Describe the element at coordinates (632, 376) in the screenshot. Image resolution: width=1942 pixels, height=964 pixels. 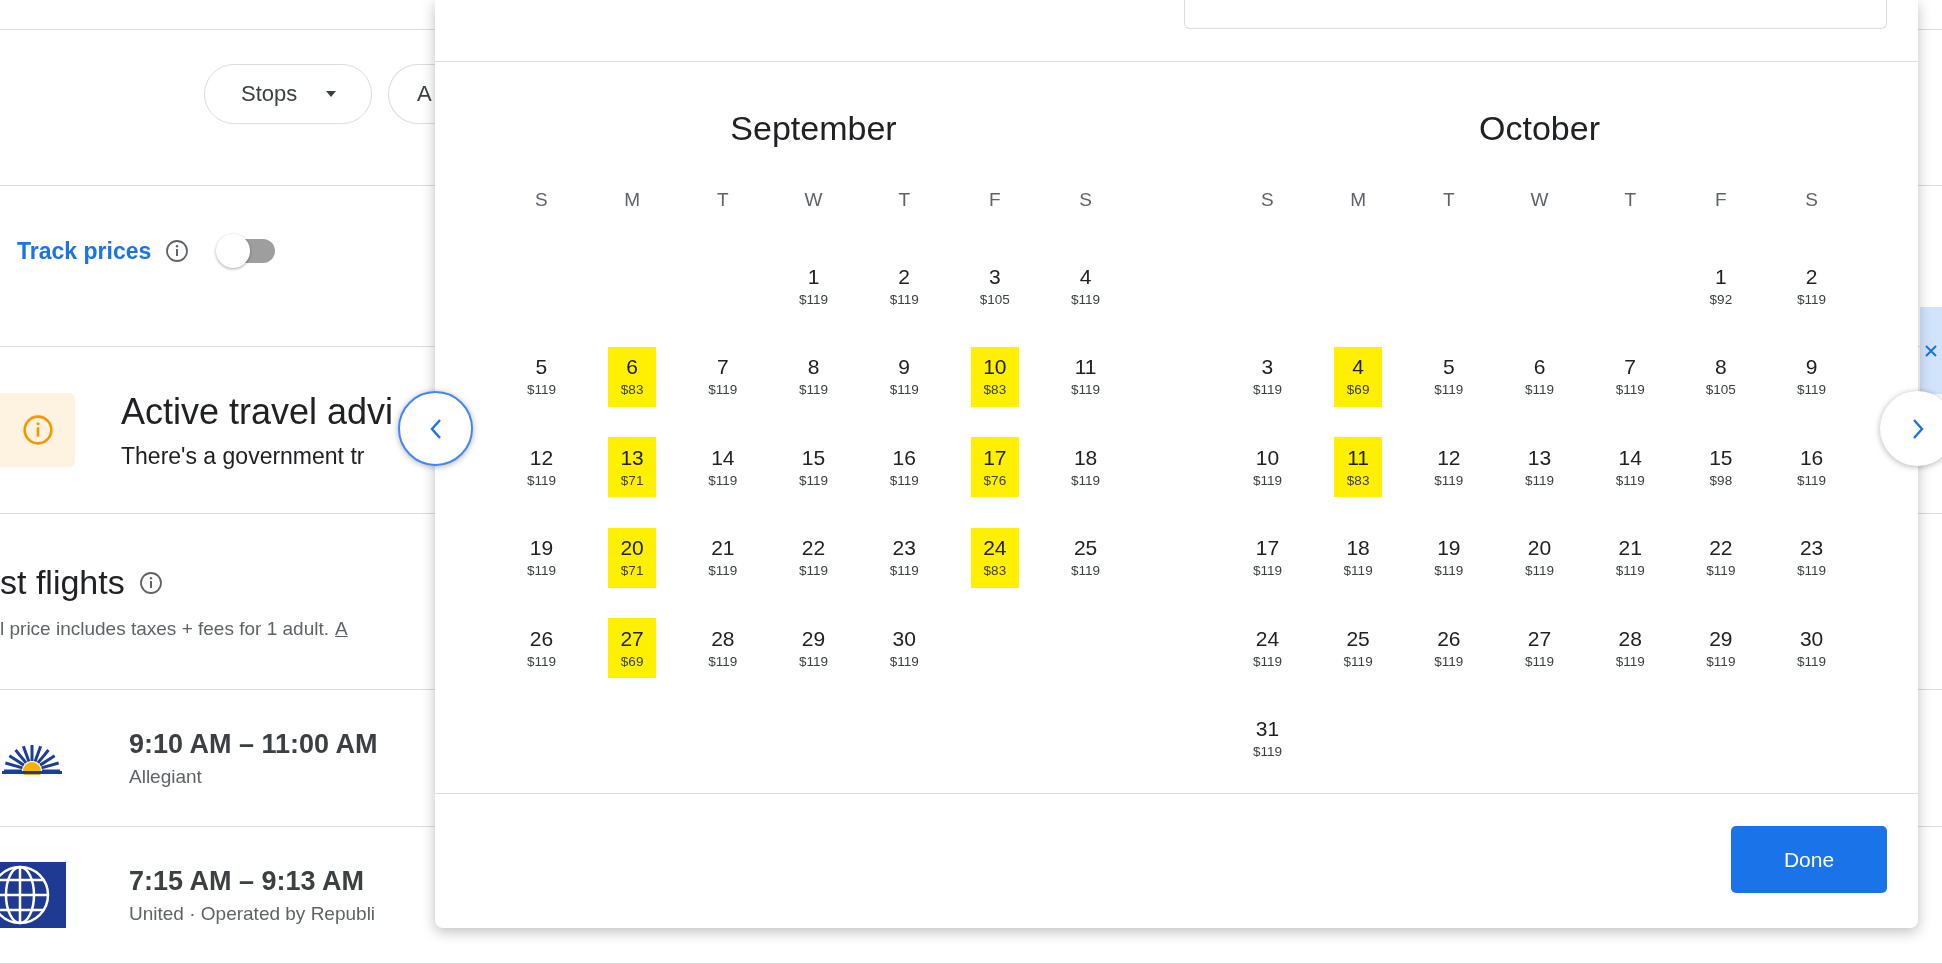
I see `date-button: 6 $83` at that location.